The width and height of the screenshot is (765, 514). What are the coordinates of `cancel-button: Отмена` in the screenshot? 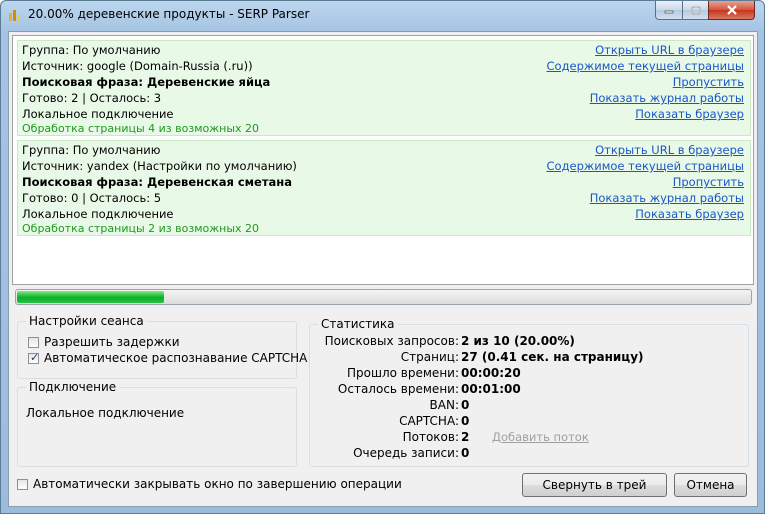 It's located at (710, 485).